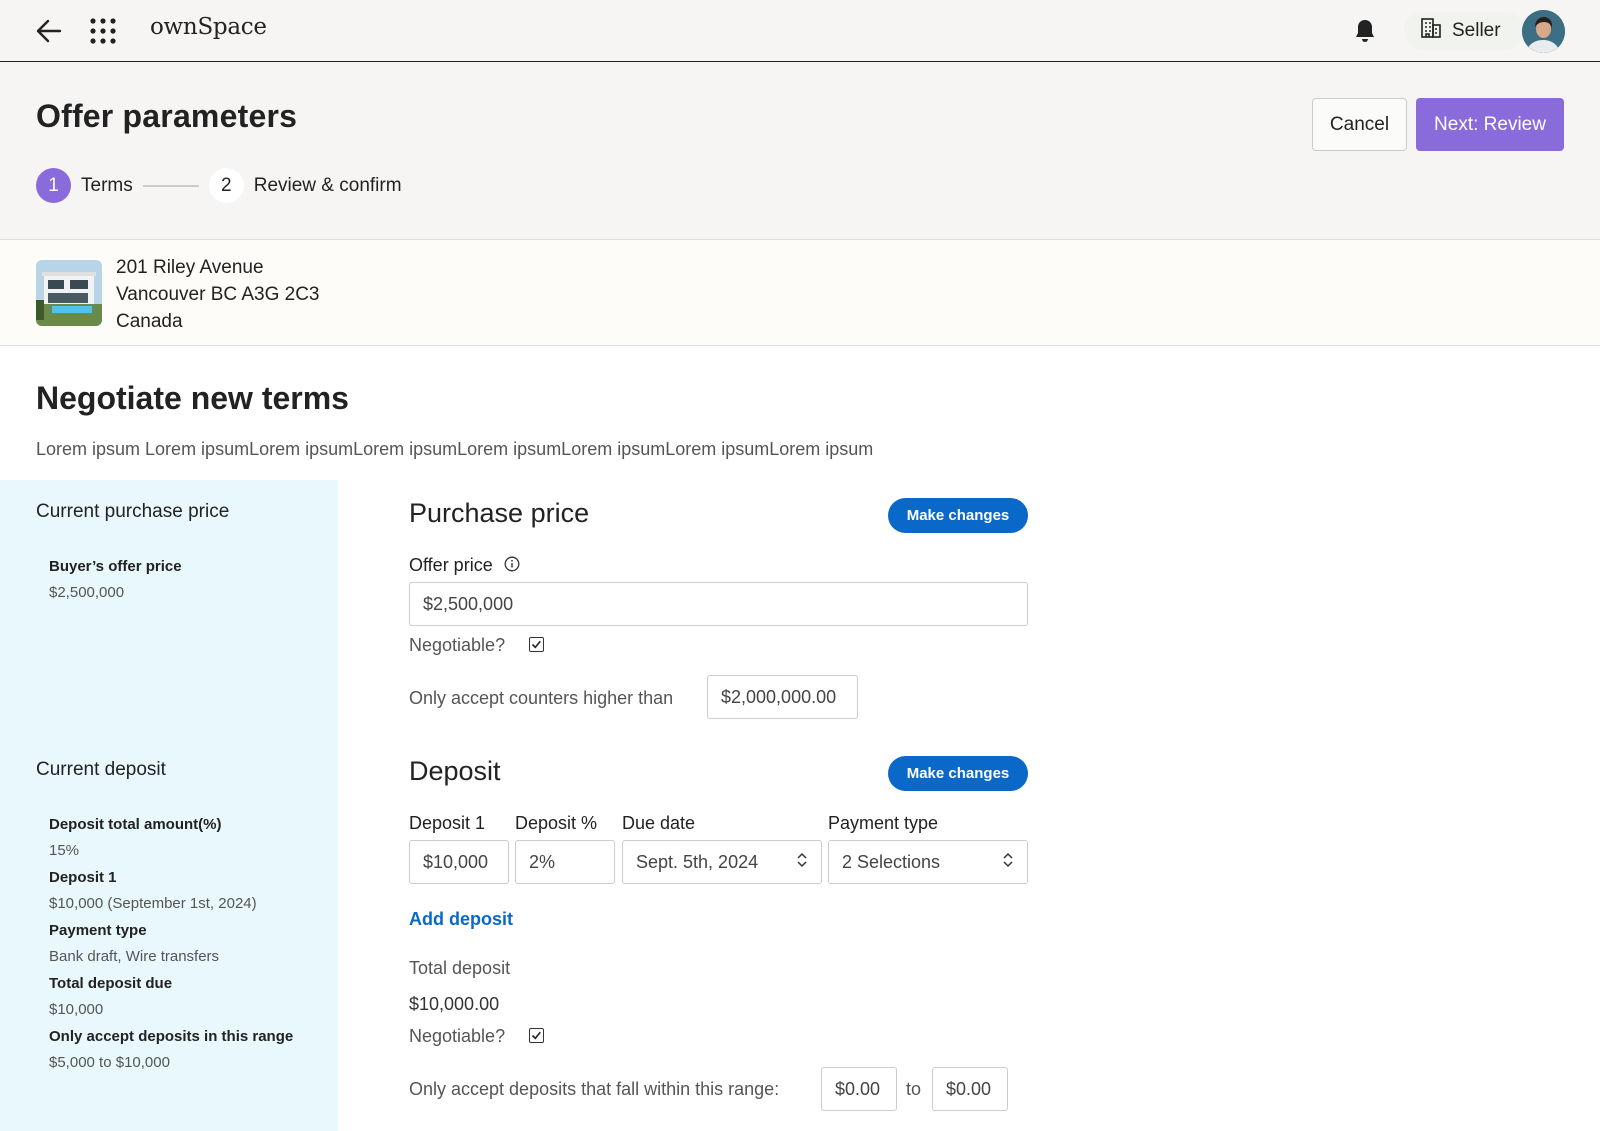 The width and height of the screenshot is (1600, 1131). Describe the element at coordinates (970, 1089) in the screenshot. I see `deposit-range-max-input` at that location.